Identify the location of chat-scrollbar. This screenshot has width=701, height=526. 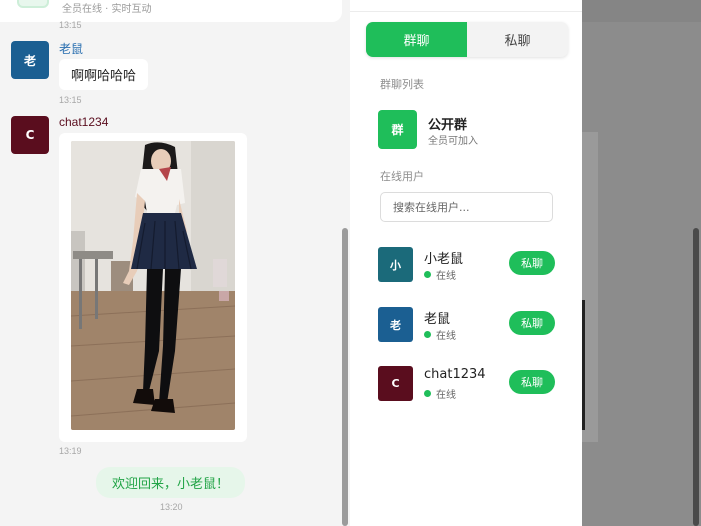
(345, 377).